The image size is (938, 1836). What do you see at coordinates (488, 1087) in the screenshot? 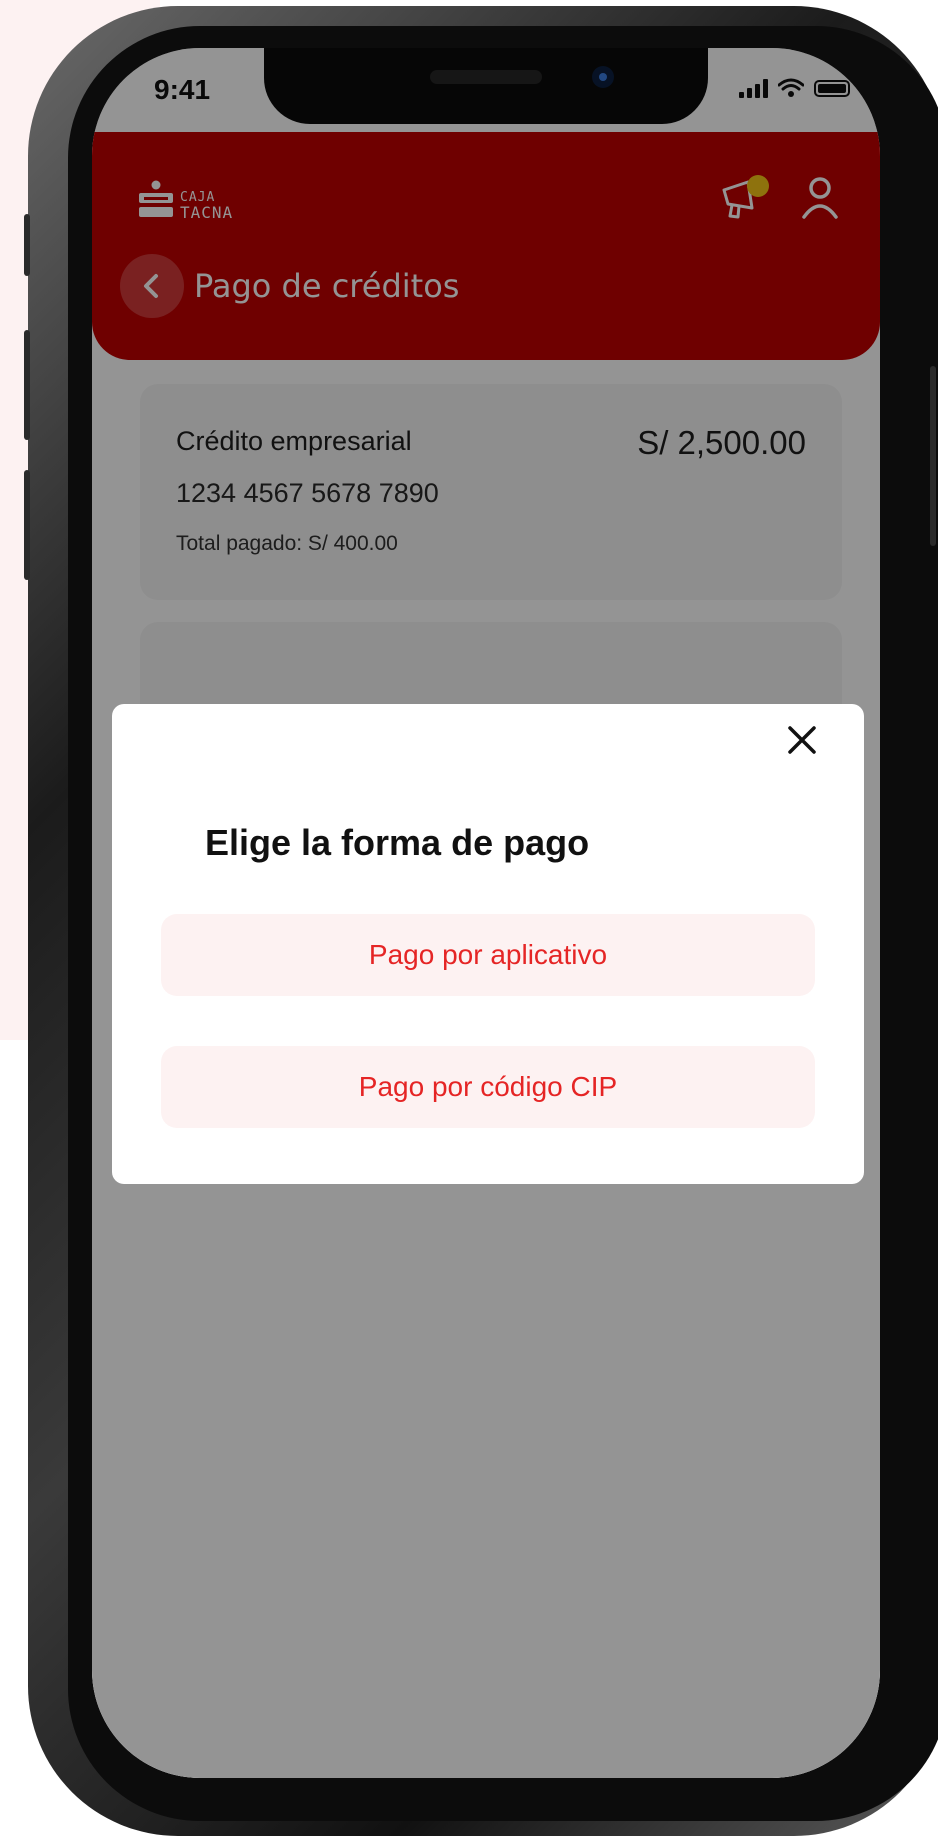
I see `pay-by-cip-button: Pago por código CIP` at bounding box center [488, 1087].